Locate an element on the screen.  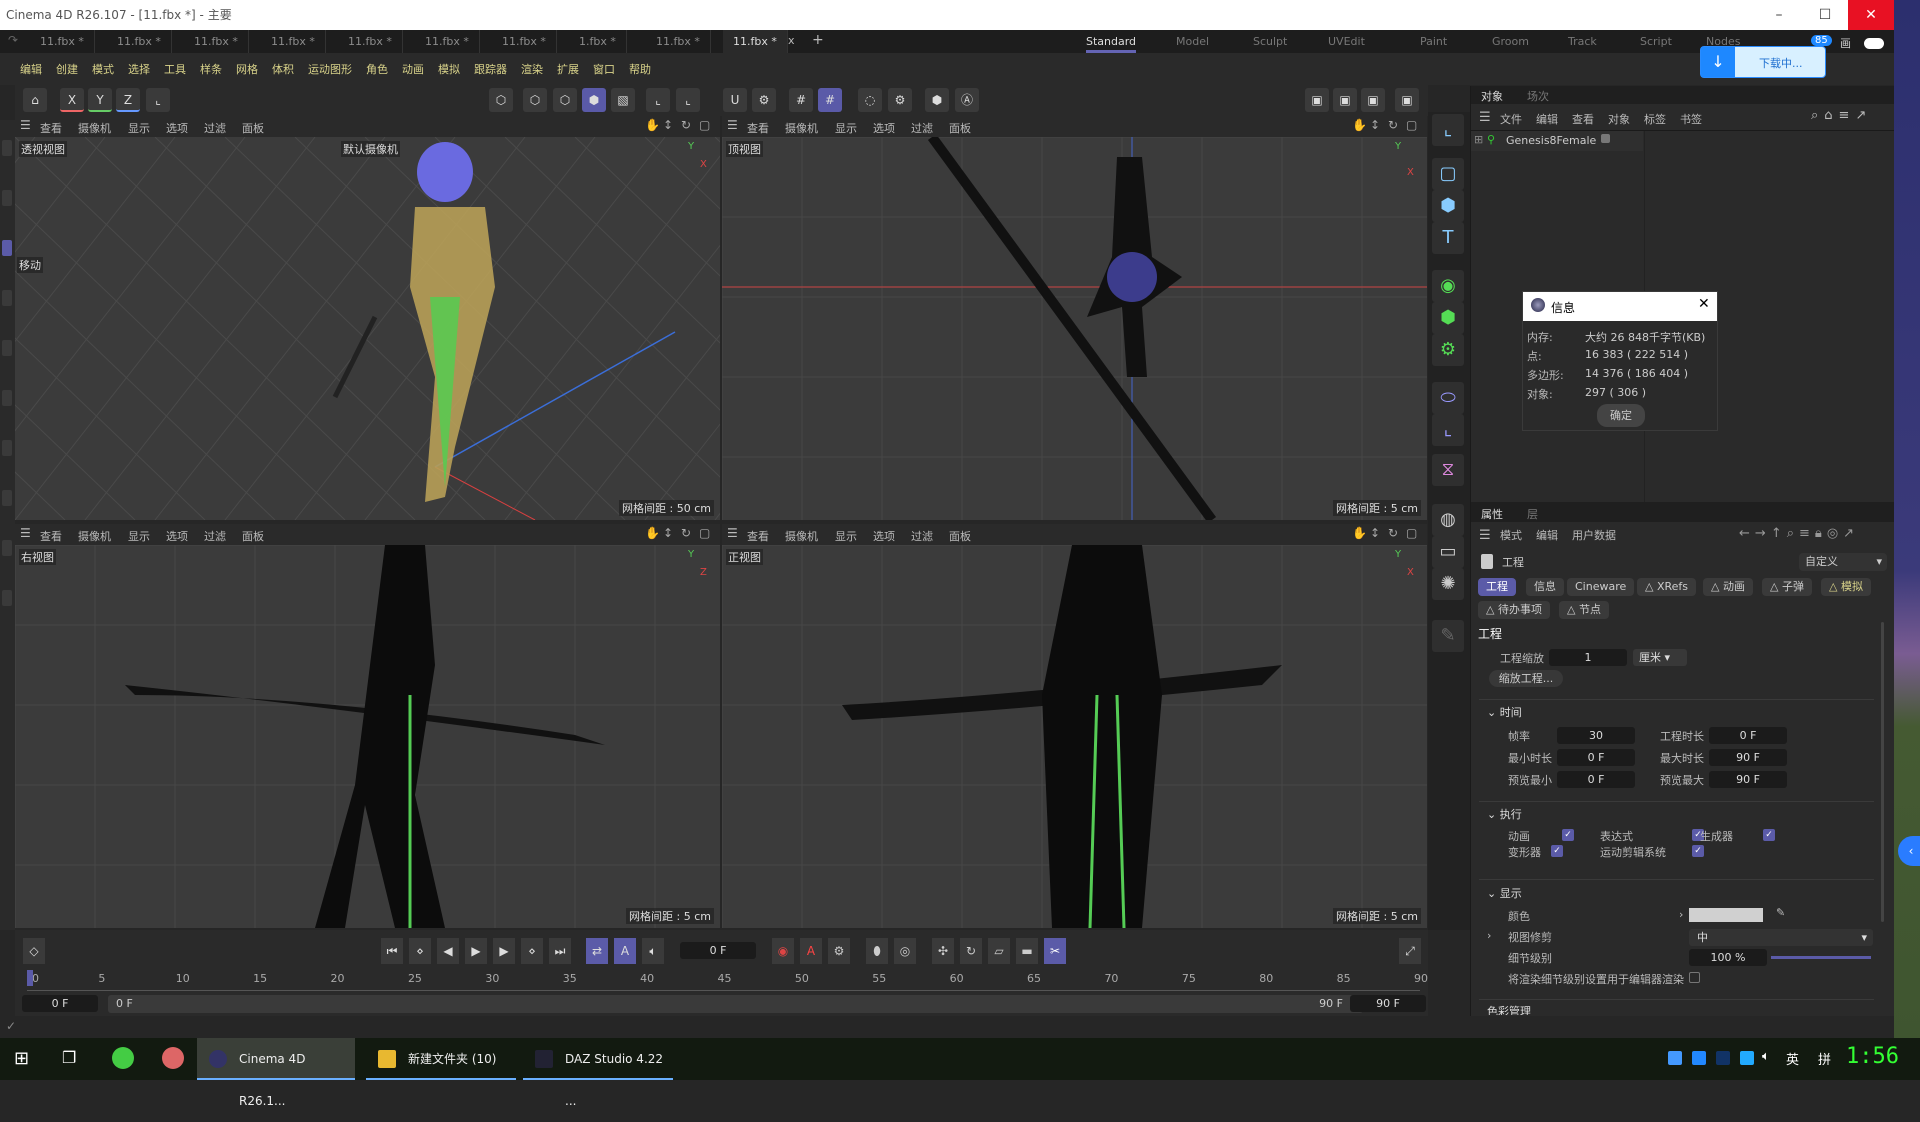
generator-gear-icon: ⚙ is located at coordinates (1448, 350).